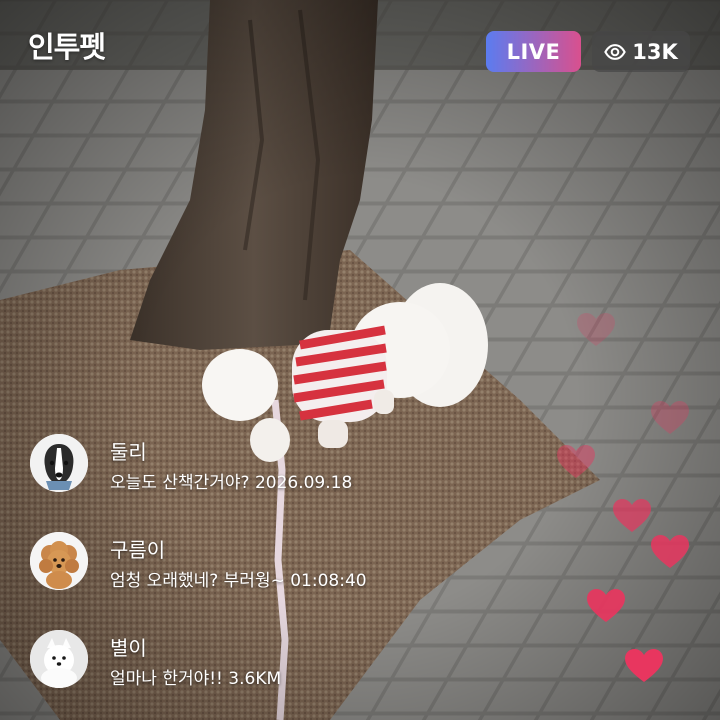 The image size is (720, 720). Describe the element at coordinates (138, 550) in the screenshot. I see `comment-author: 구름이` at that location.